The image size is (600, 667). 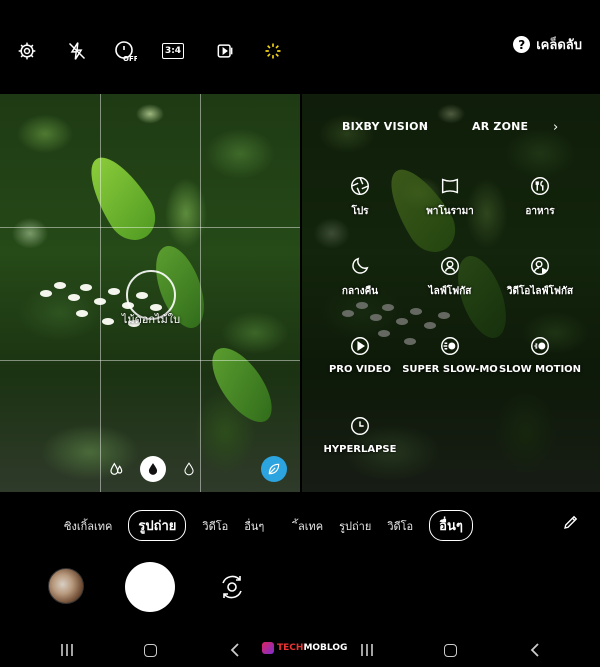 I want to click on tips-label: เคล็ดลับ, so click(x=559, y=45).